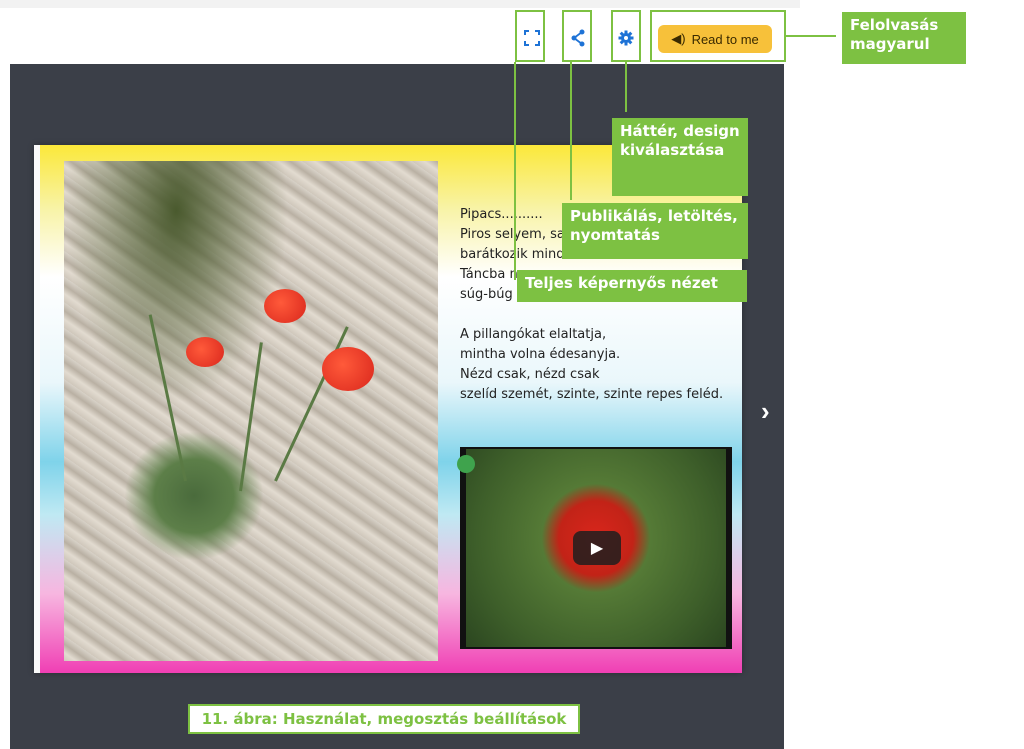 The height and width of the screenshot is (749, 1024). I want to click on poem-line: Nézd csak, nézd csak, so click(530, 374).